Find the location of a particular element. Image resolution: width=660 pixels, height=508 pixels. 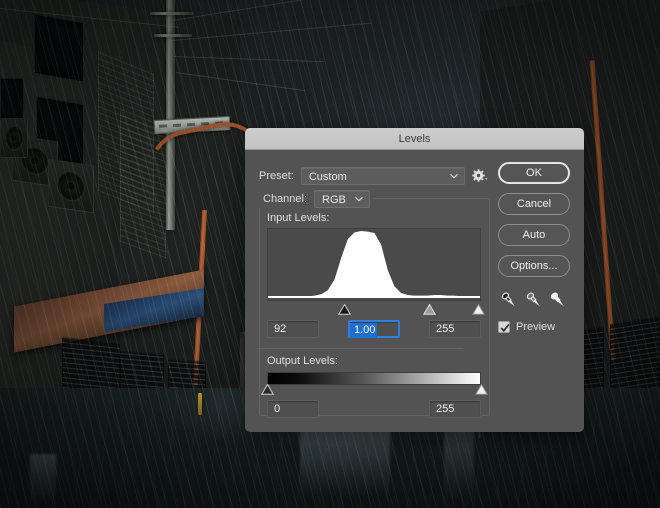

output-levels-slider-track is located at coordinates (374, 389).